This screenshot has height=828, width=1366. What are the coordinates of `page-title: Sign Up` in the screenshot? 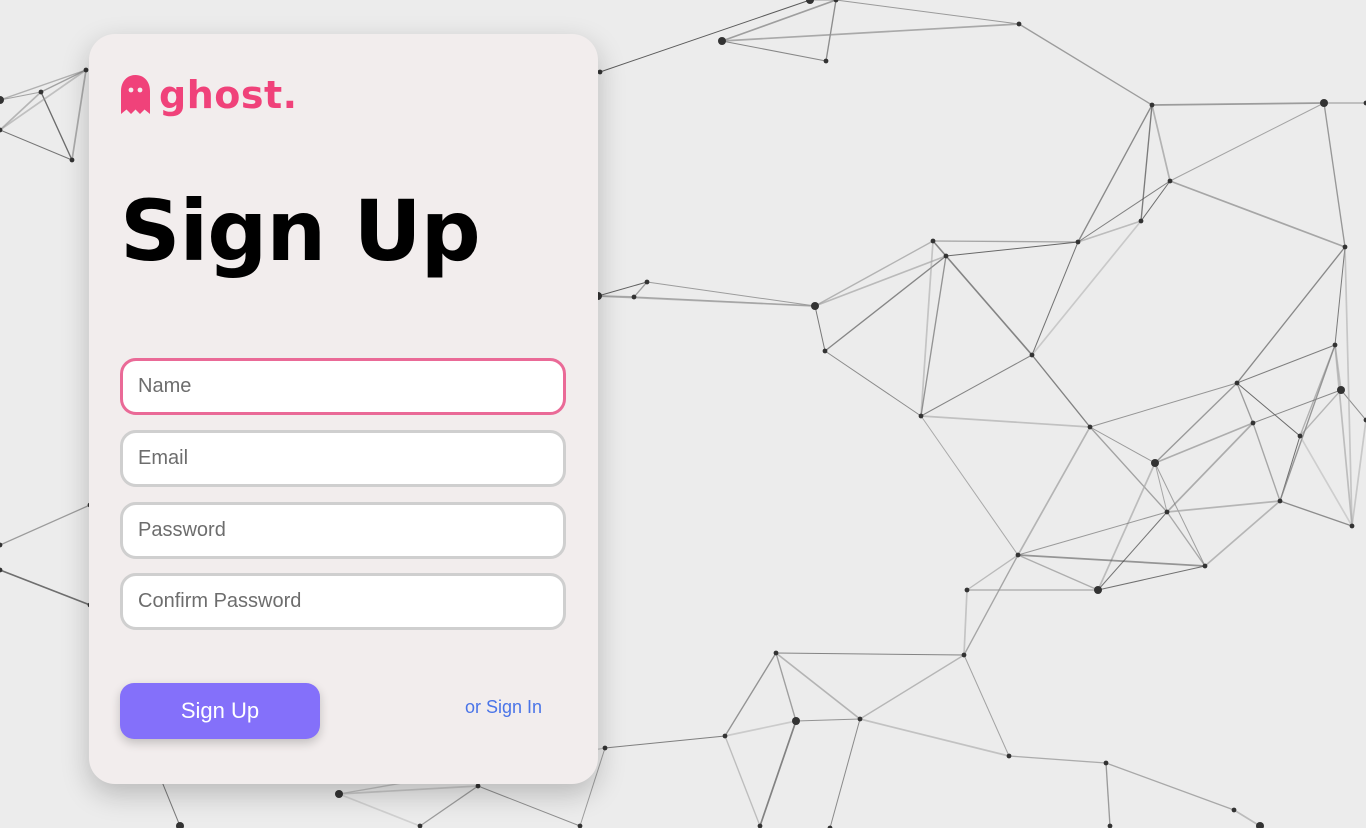 It's located at (300, 231).